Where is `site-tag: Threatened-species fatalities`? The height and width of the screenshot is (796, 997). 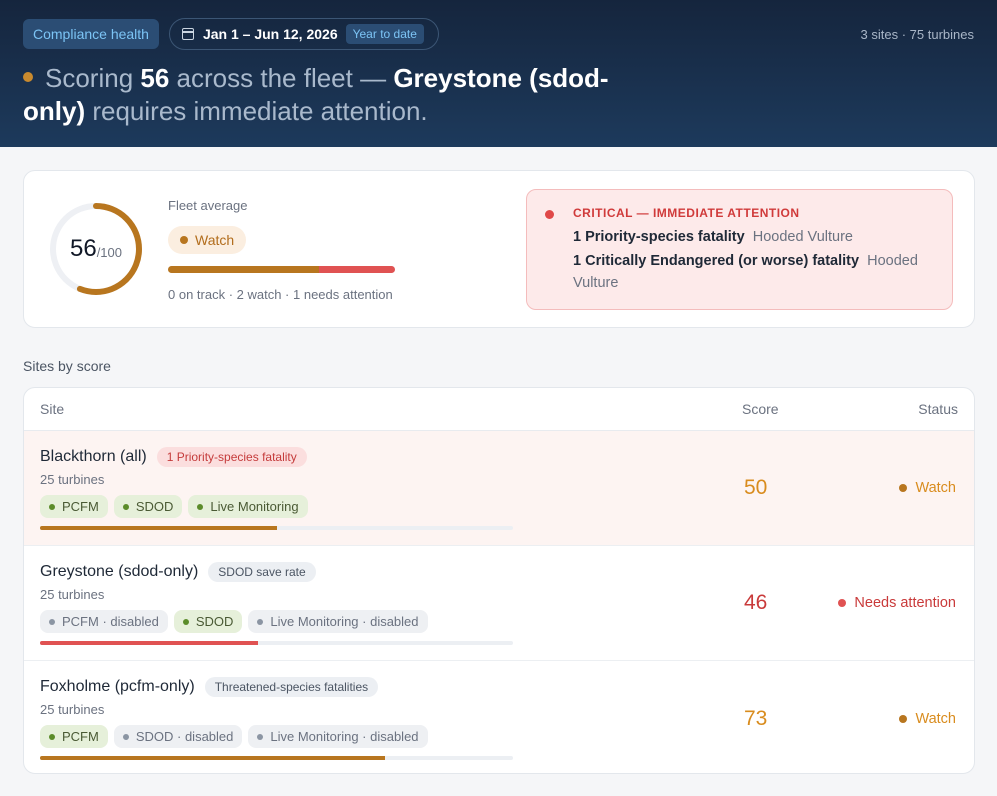 site-tag: Threatened-species fatalities is located at coordinates (291, 687).